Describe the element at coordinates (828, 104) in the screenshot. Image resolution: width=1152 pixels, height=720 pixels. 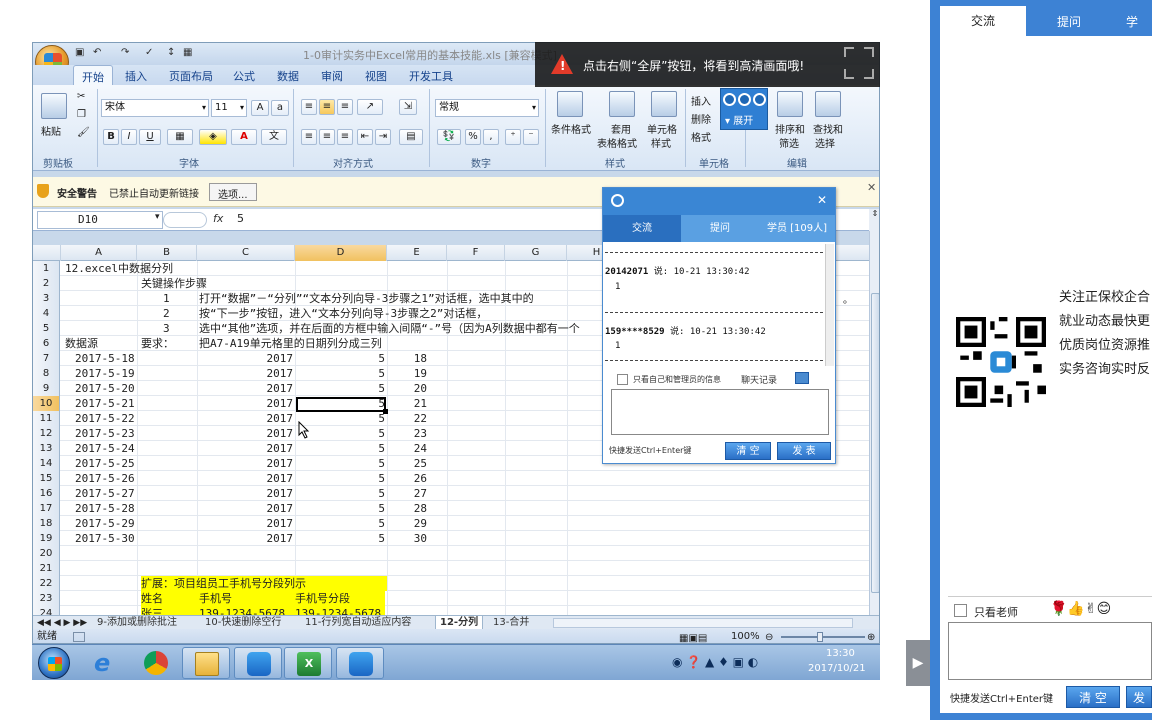
I see `find-select-icon` at that location.